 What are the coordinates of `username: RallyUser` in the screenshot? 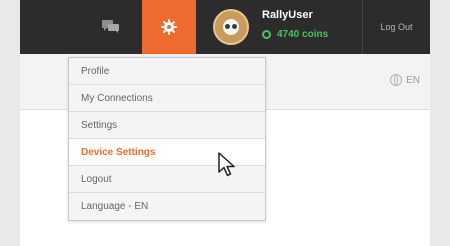 It's located at (287, 15).